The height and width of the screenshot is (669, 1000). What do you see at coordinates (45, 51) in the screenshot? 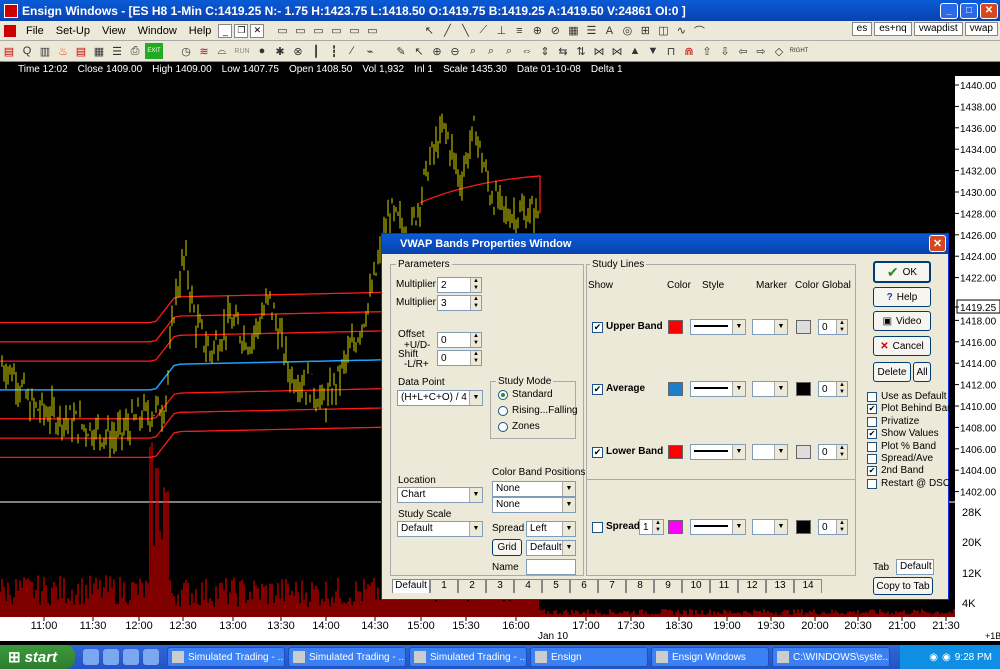
I see `bar-icon: ▥` at bounding box center [45, 51].